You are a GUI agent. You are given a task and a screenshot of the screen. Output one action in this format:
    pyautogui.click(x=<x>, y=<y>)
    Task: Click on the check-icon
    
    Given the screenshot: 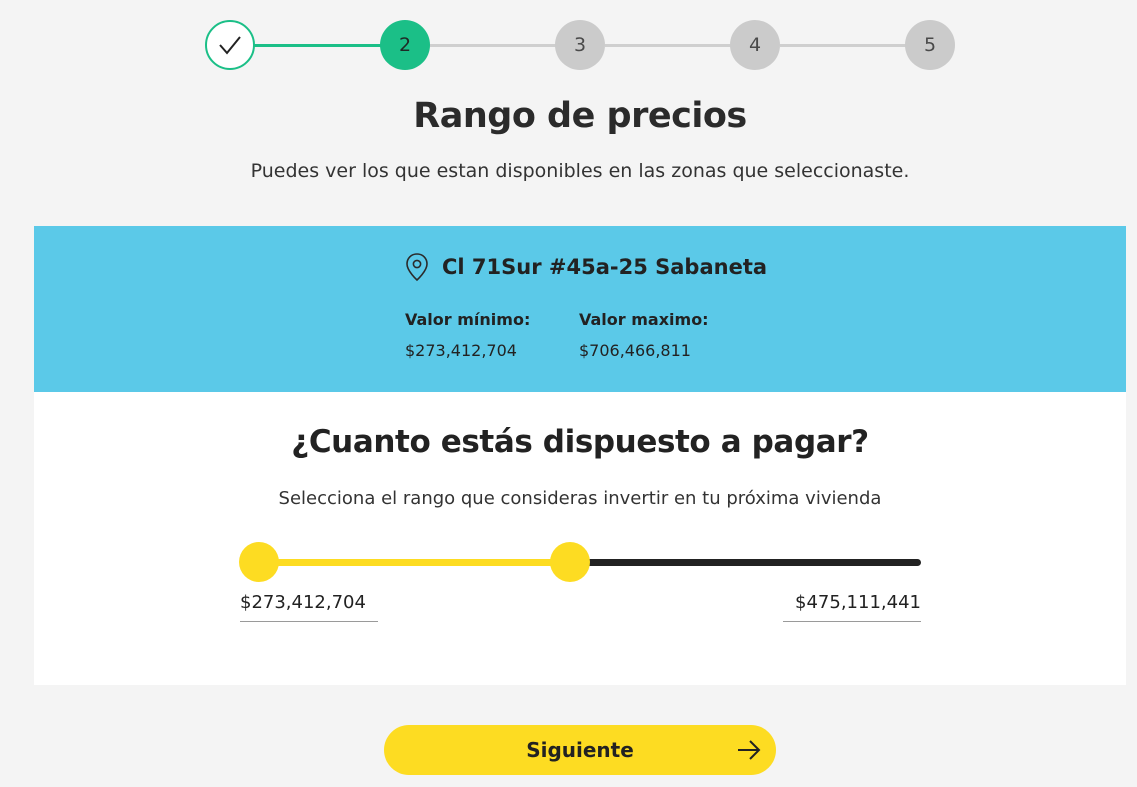 What is the action you would take?
    pyautogui.click(x=230, y=45)
    